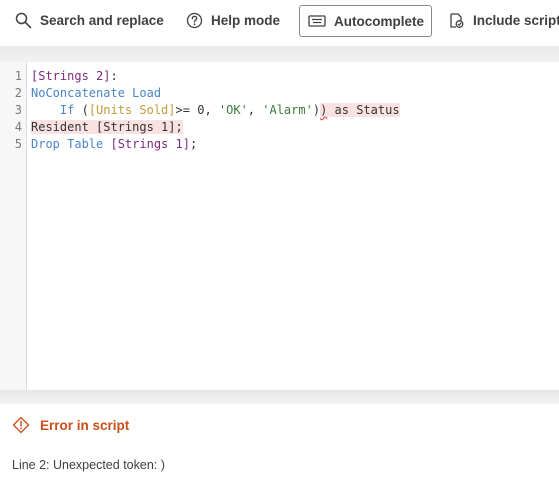  Describe the element at coordinates (186, 110) in the screenshot. I see `operator-token: >=` at that location.